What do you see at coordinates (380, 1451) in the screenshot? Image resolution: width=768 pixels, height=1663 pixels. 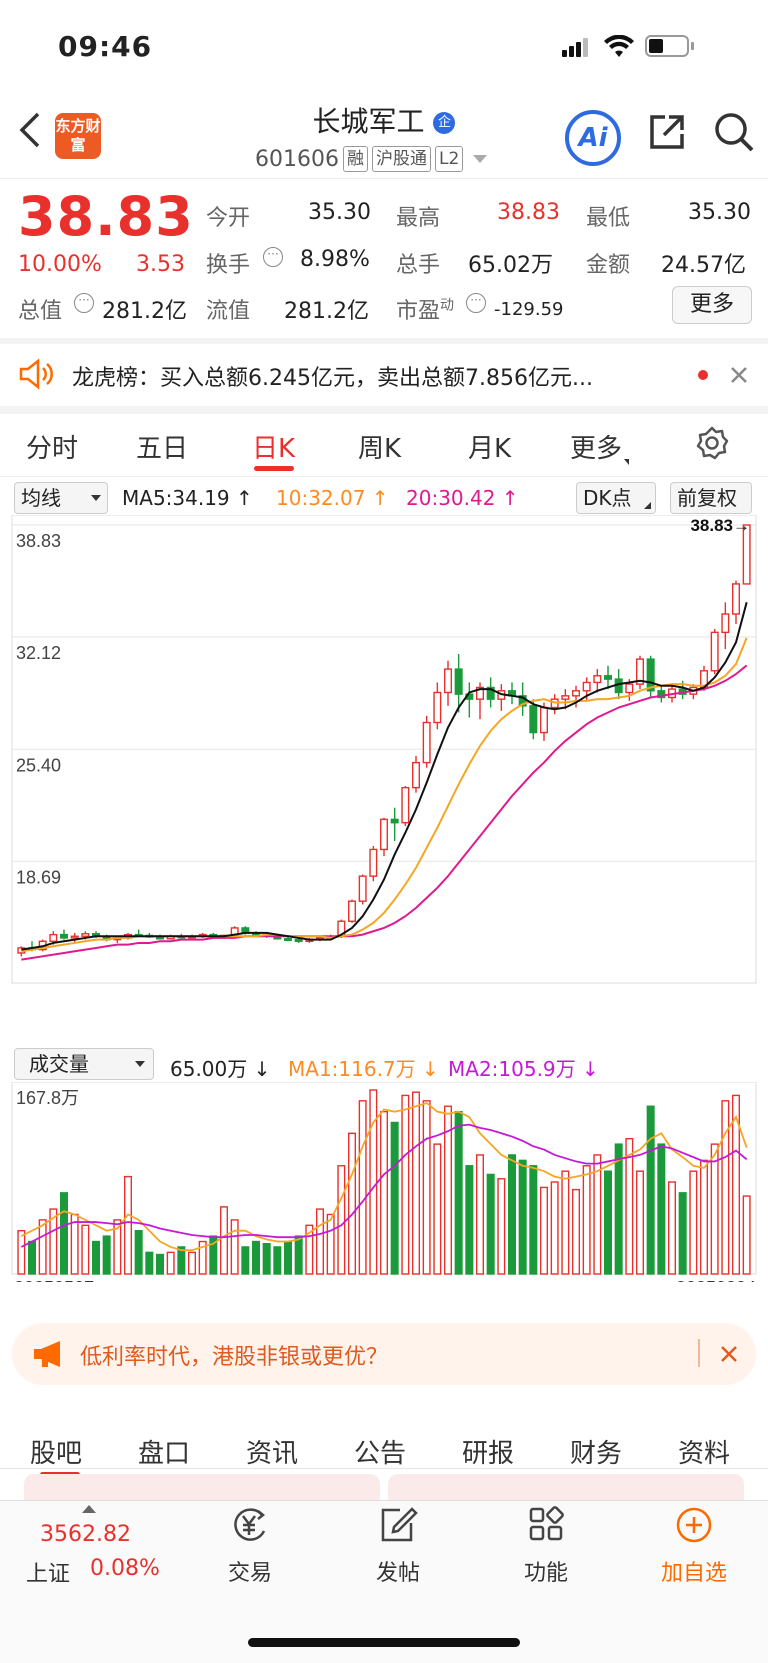 I see `tab-announcements: 公告` at bounding box center [380, 1451].